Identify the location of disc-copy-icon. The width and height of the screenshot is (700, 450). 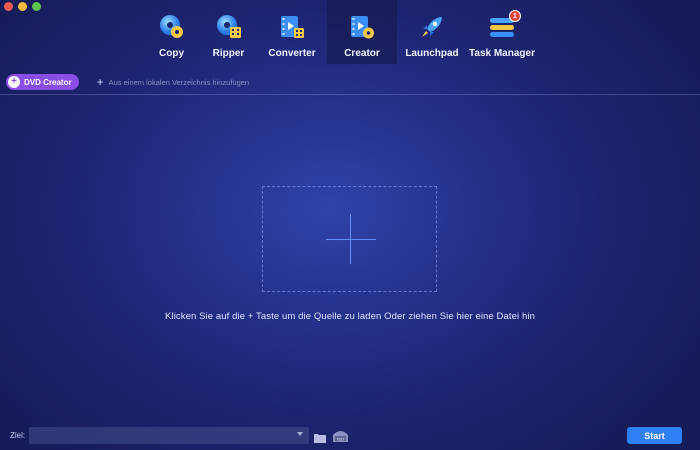
(172, 27).